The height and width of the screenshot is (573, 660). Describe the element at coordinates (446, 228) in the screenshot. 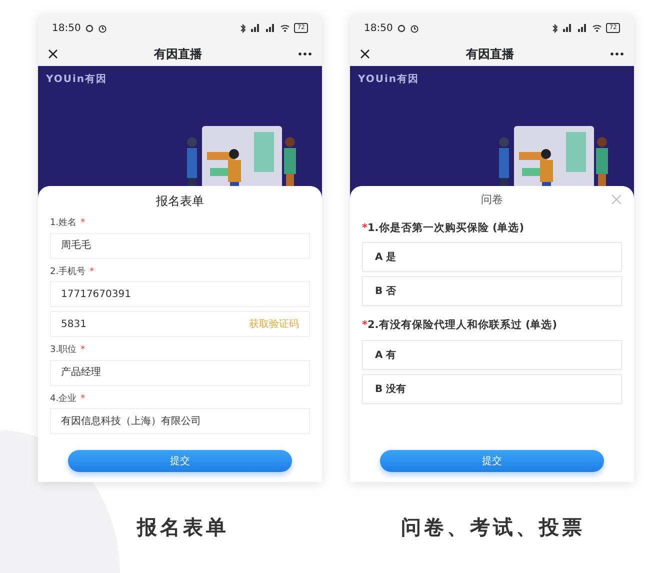

I see `question-text: 1.你是否第一次购买保险 (单选)` at that location.